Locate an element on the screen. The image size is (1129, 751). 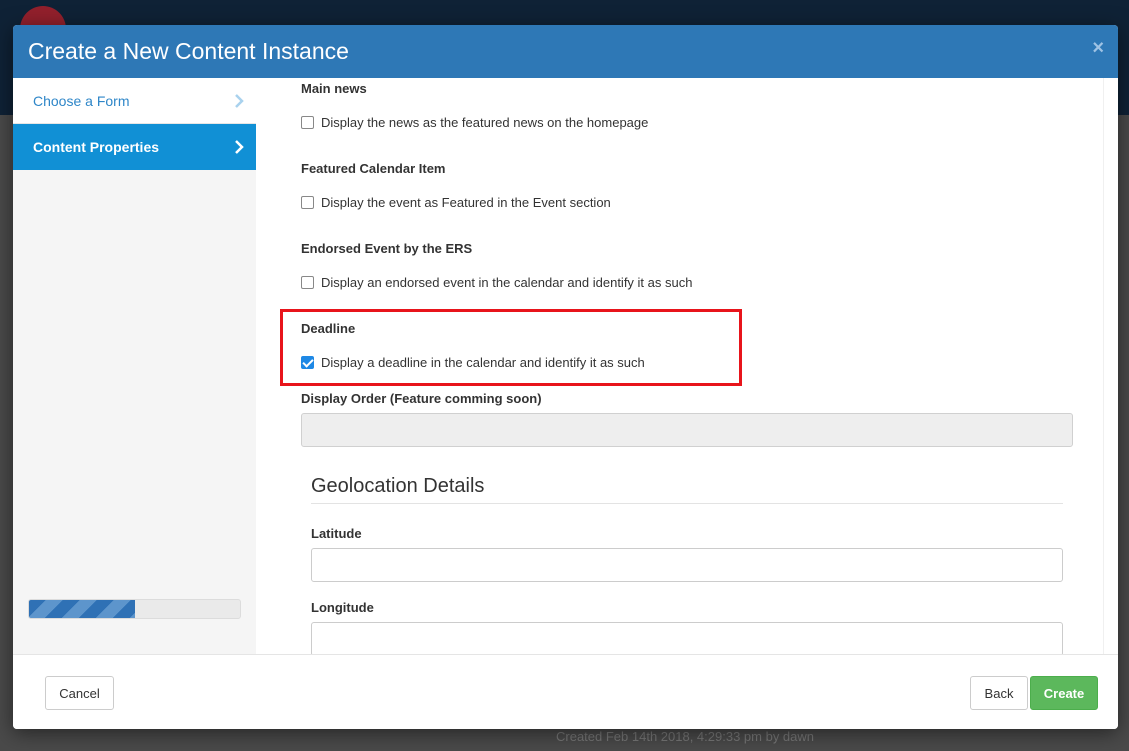
sidebar-item-content-properties: Content Properties is located at coordinates (134, 147).